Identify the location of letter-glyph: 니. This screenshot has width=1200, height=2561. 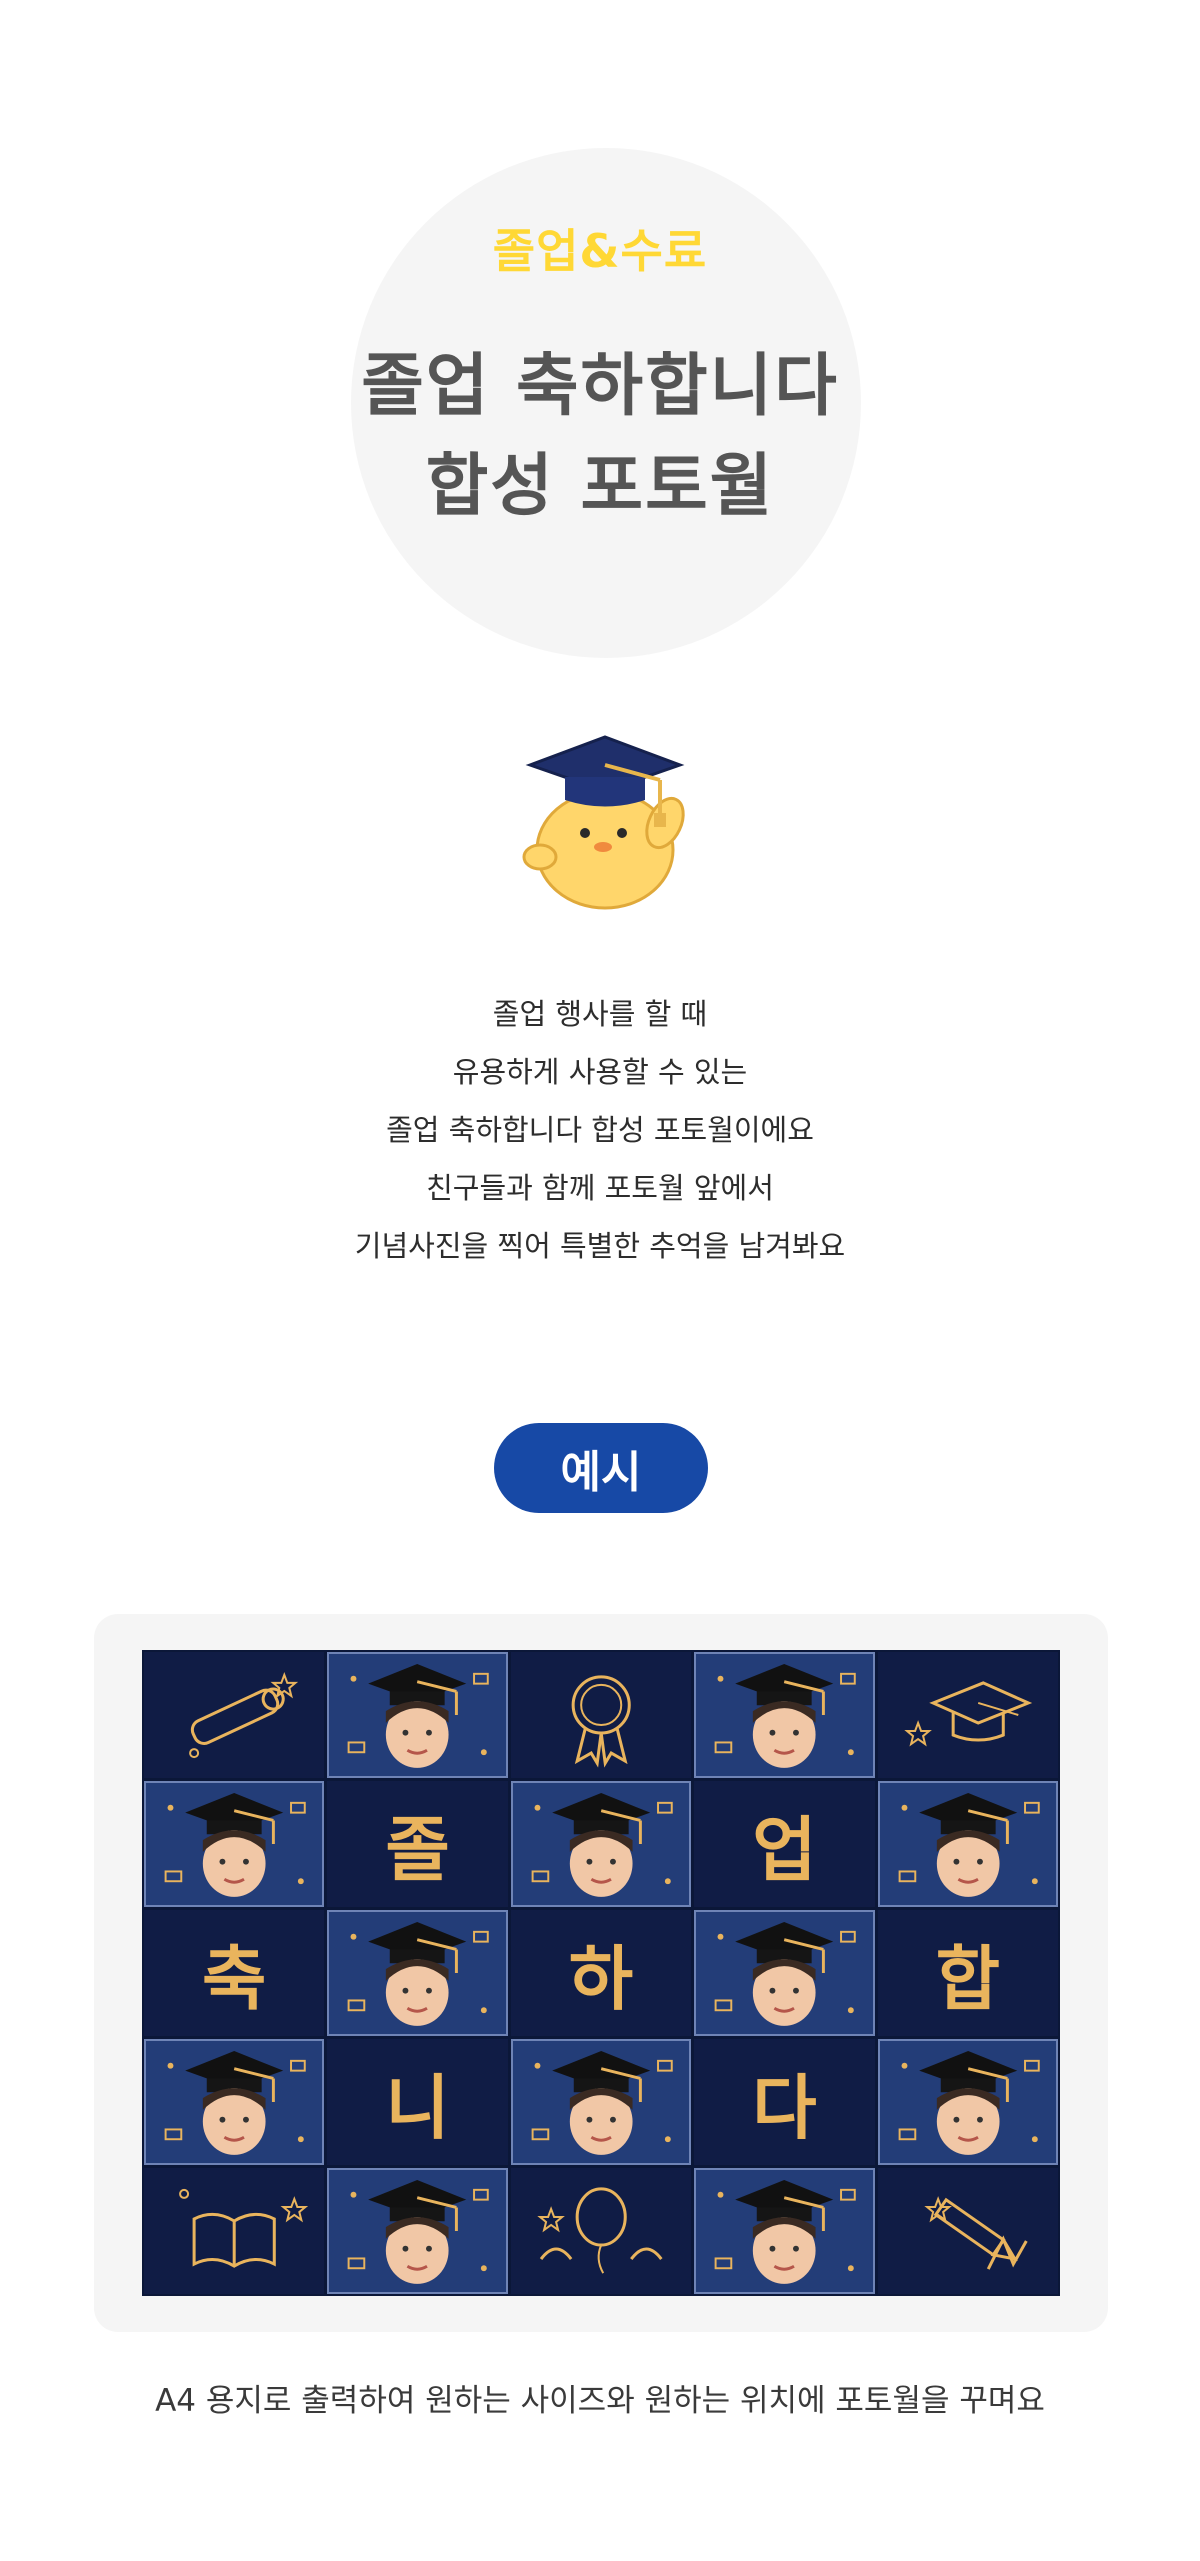
(417, 2107).